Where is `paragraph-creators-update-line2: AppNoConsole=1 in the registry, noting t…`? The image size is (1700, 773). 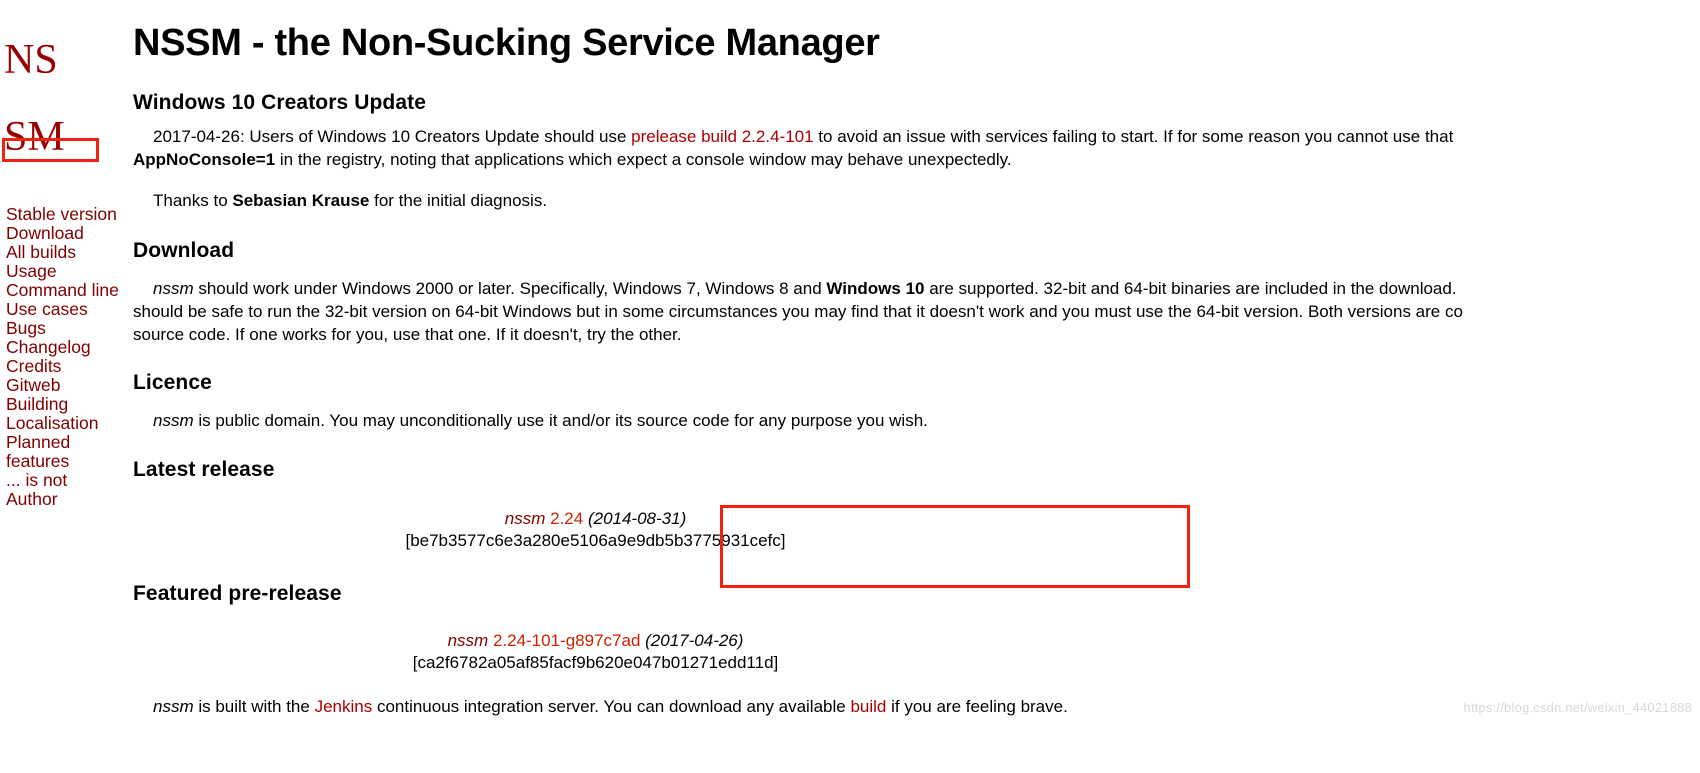
paragraph-creators-update-line2: AppNoConsole=1 in the registry, noting t… is located at coordinates (916, 160).